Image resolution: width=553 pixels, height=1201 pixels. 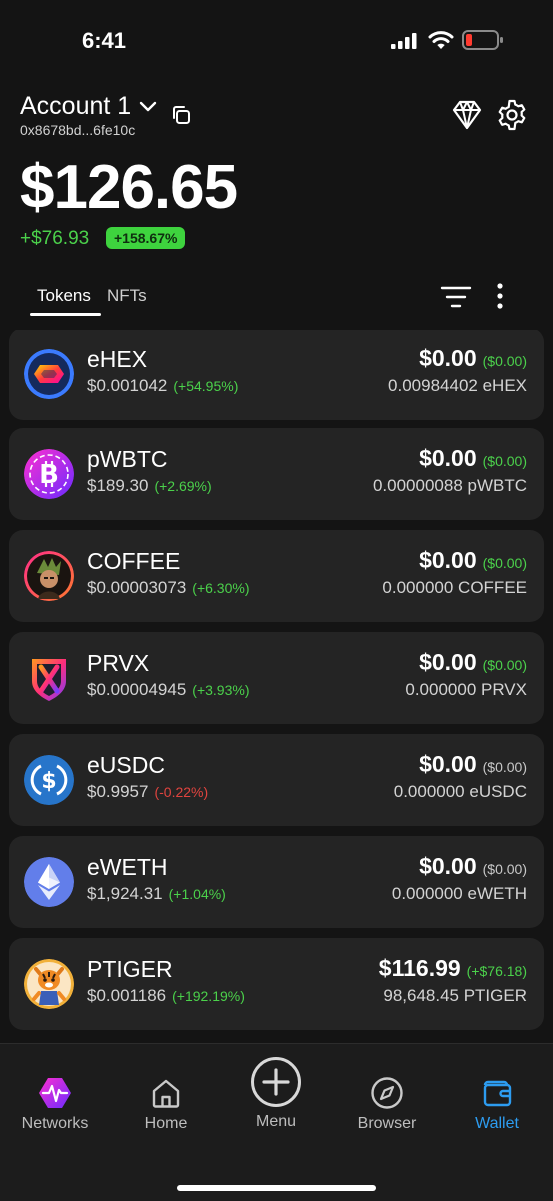 What do you see at coordinates (482, 40) in the screenshot?
I see `battery-low-icon` at bounding box center [482, 40].